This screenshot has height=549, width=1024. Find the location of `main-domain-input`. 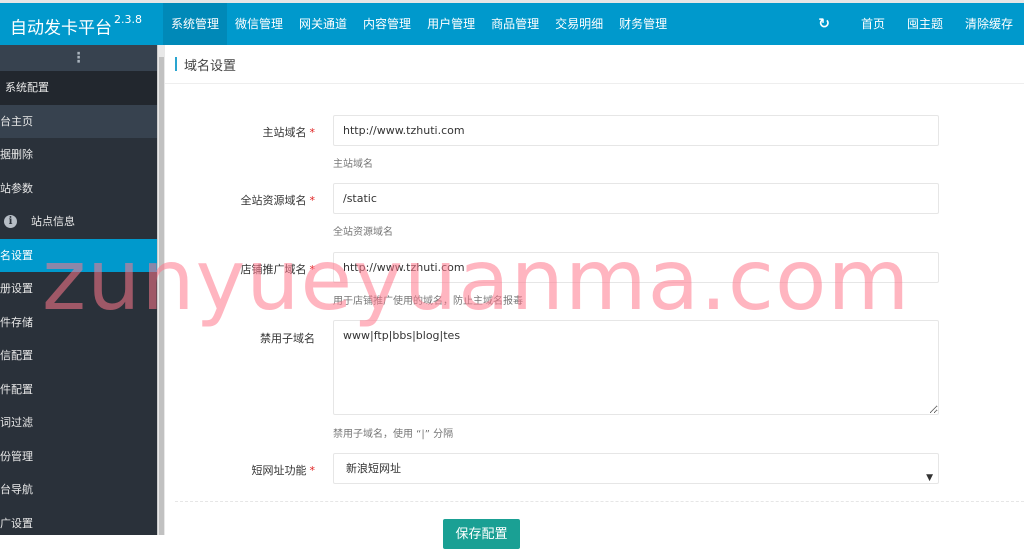

main-domain-input is located at coordinates (636, 130).